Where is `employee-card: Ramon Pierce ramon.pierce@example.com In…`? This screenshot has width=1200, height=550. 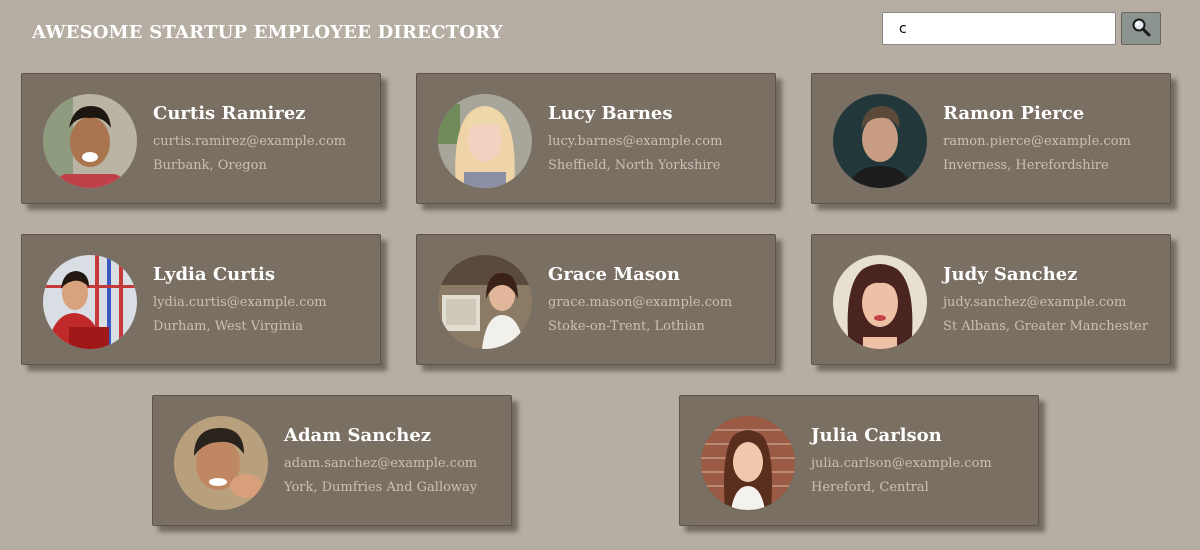 employee-card: Ramon Pierce ramon.pierce@example.com In… is located at coordinates (991, 138).